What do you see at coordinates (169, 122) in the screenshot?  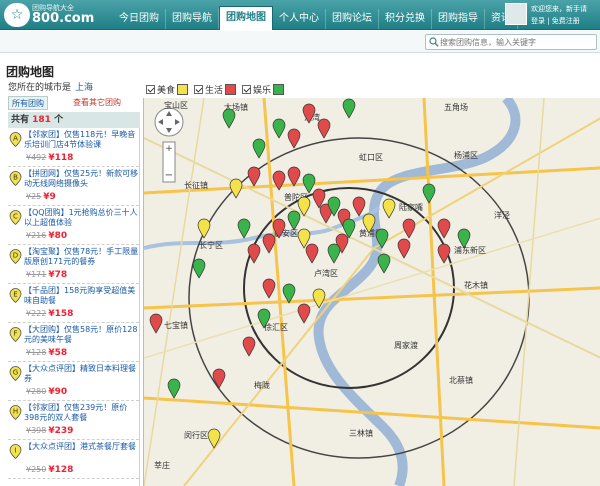 I see `map-pan-control` at bounding box center [169, 122].